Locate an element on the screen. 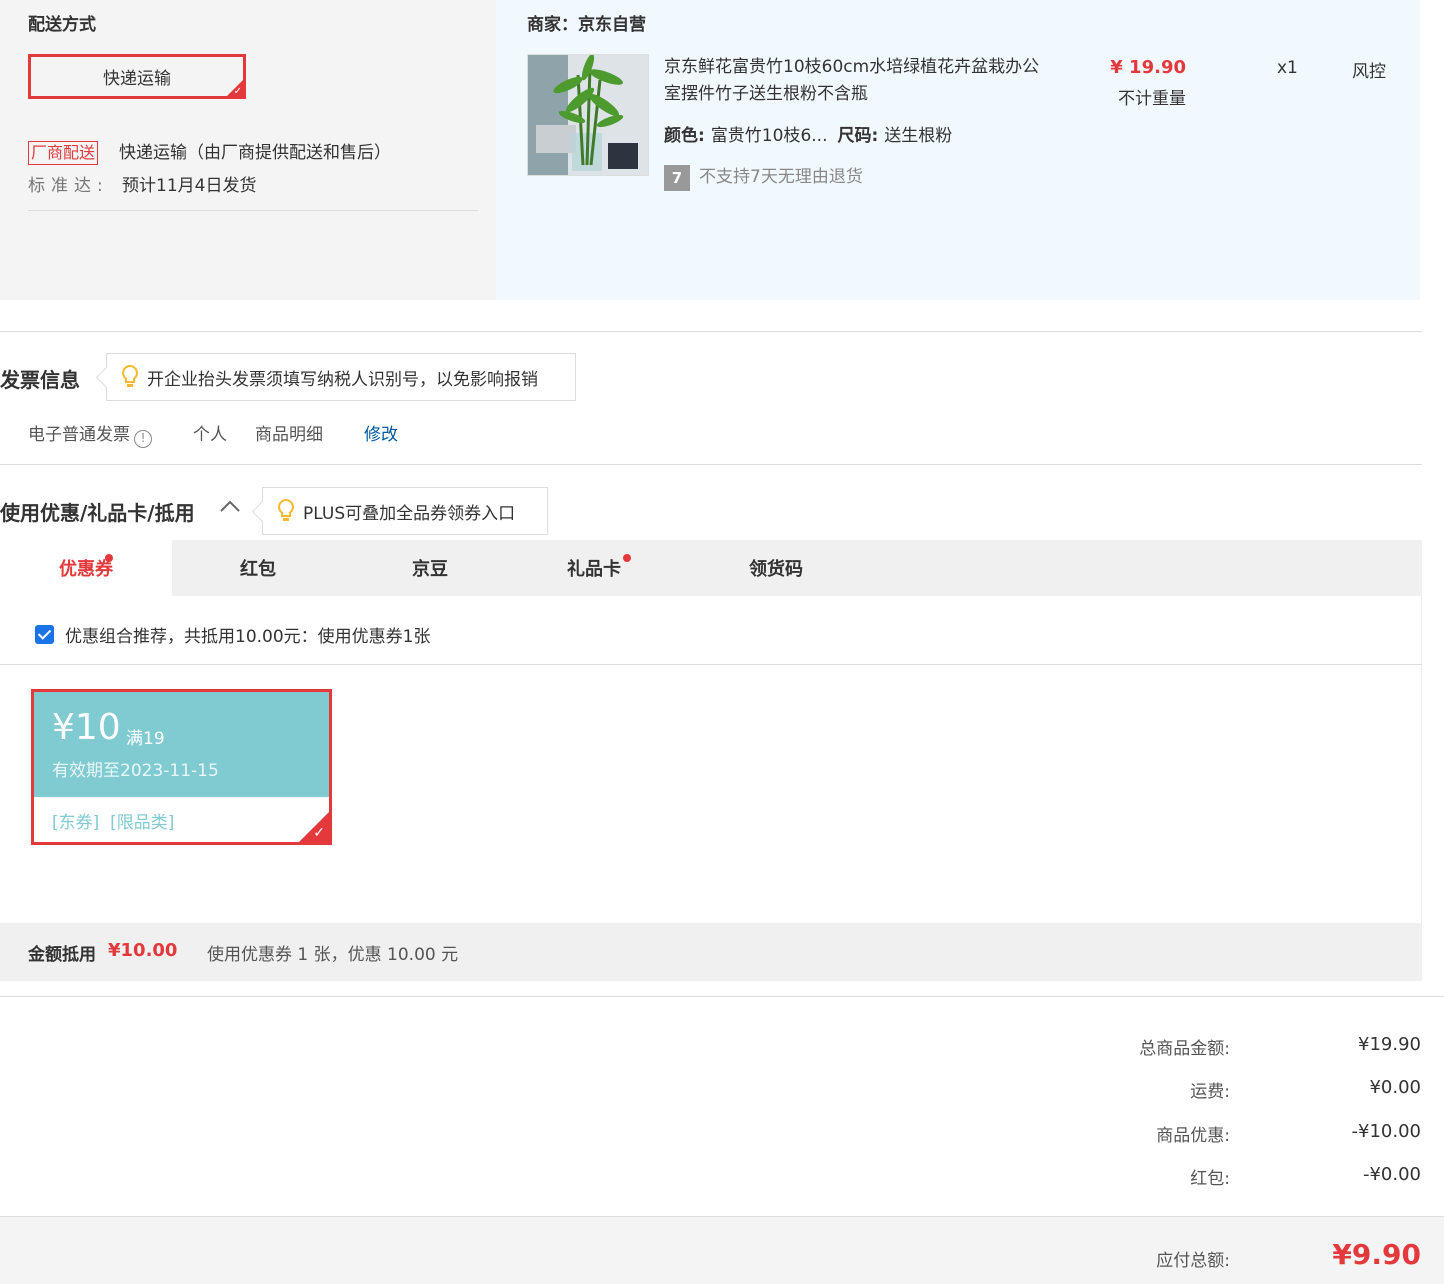 The height and width of the screenshot is (1284, 1444). plus-coupon-tip-text: PLUS可叠加全品券领券入口 is located at coordinates (409, 513).